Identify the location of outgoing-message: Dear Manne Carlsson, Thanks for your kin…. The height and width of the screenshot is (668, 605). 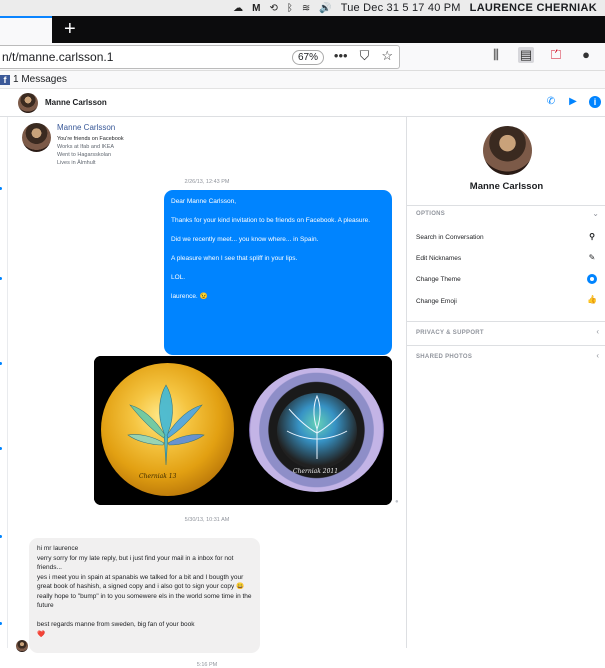
(278, 272).